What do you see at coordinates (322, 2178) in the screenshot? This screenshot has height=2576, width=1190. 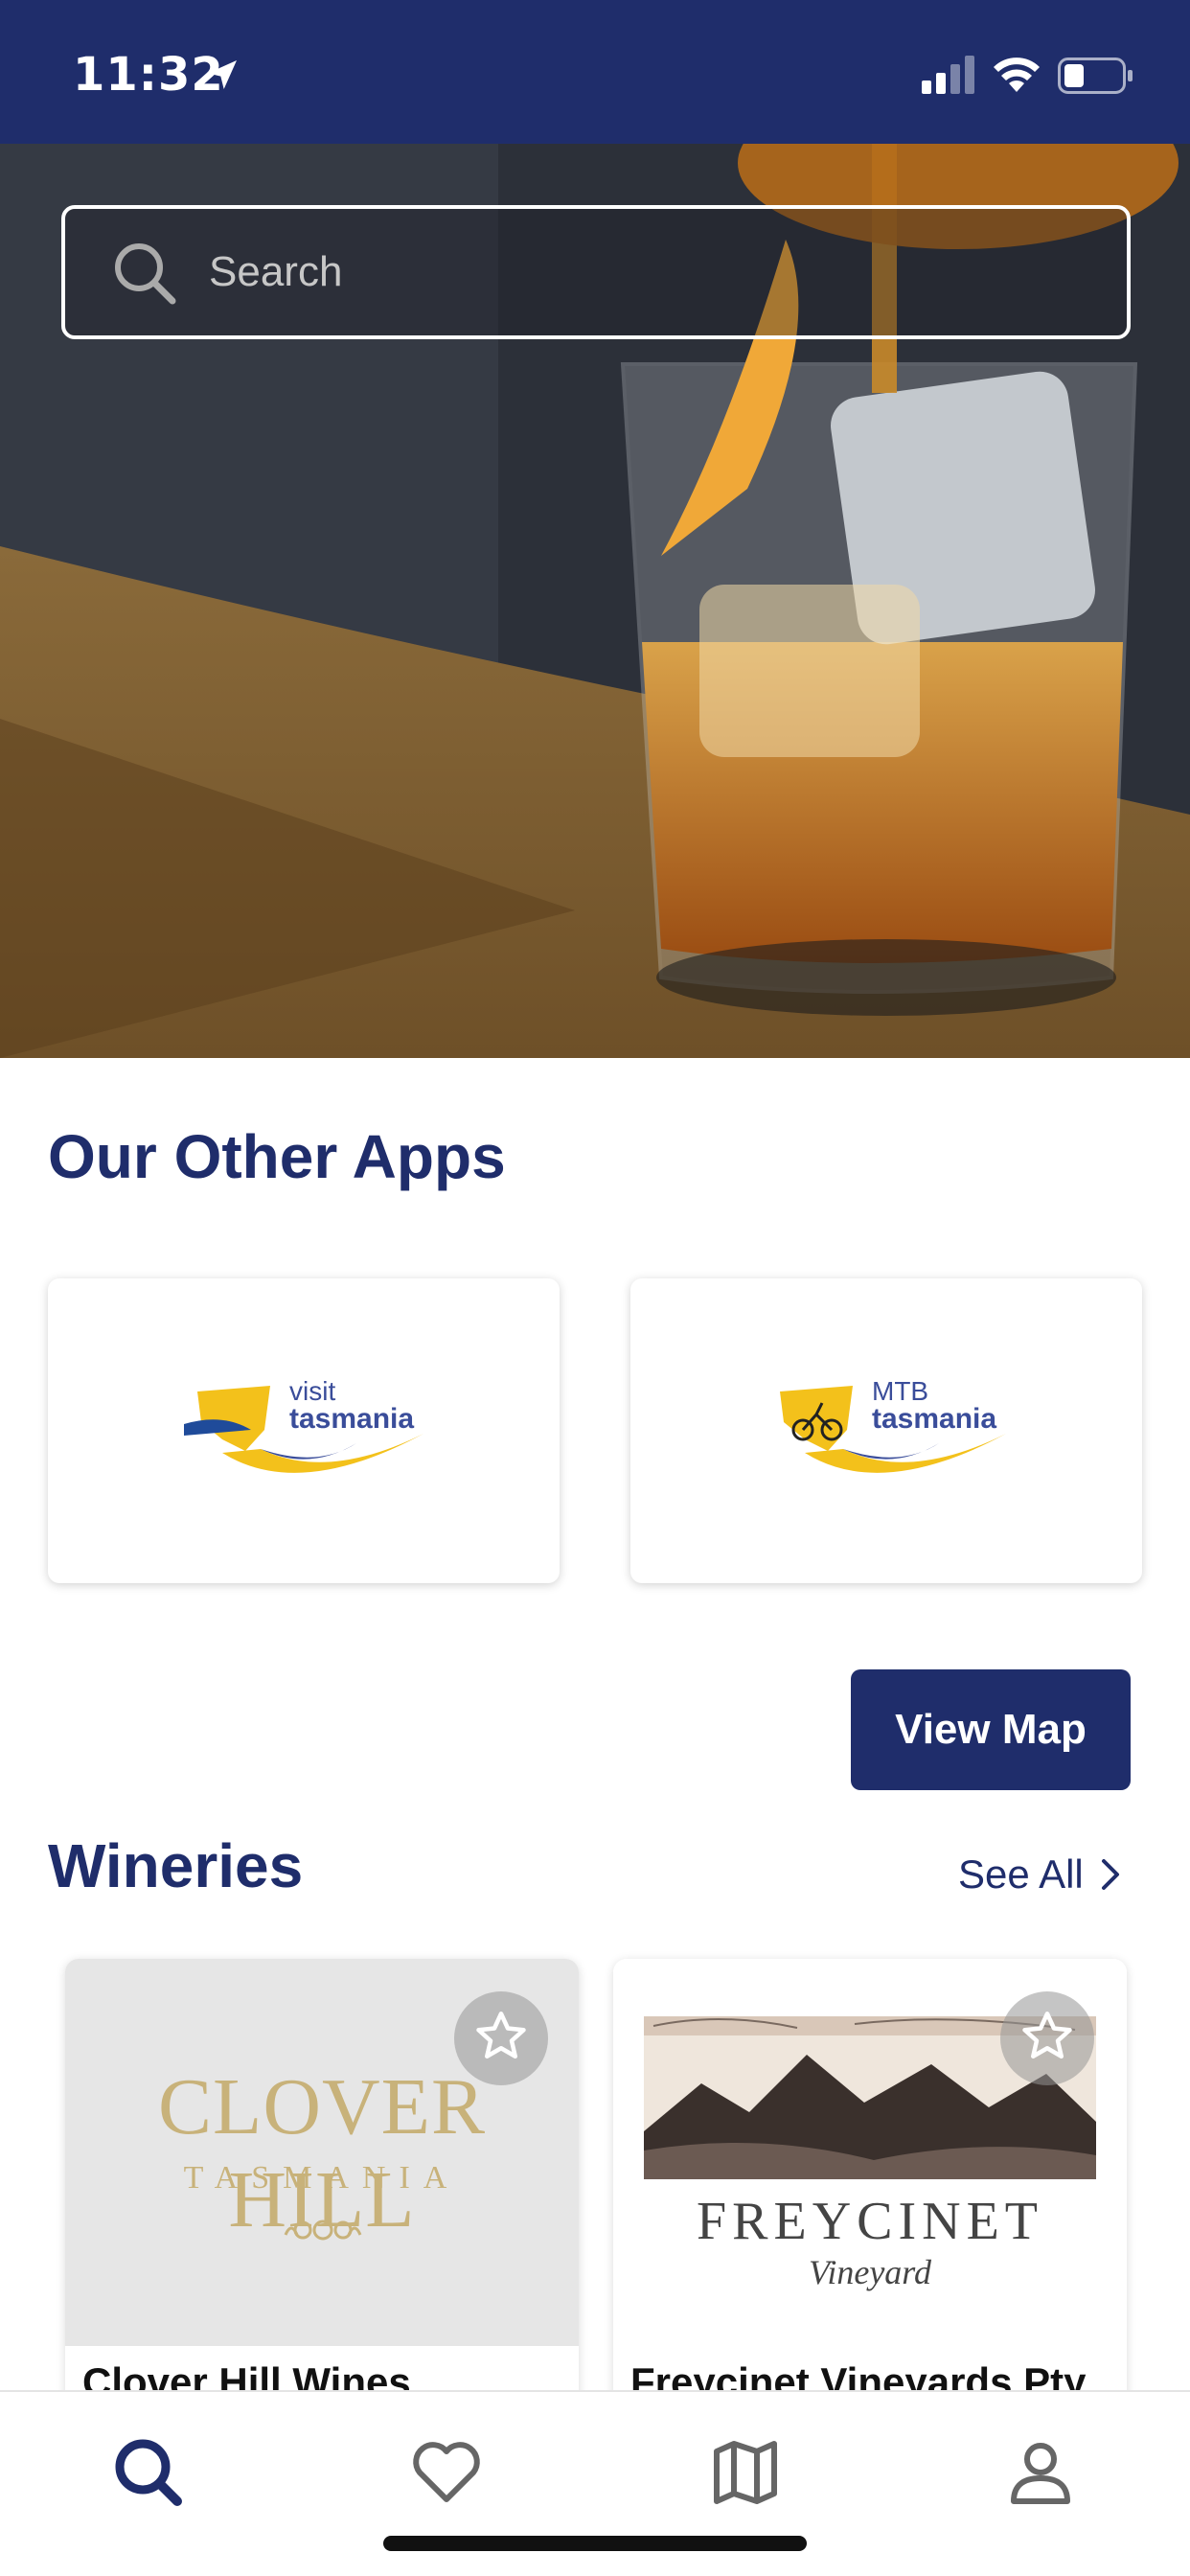 I see `clover-hill-logo-sub: TASMANIA` at bounding box center [322, 2178].